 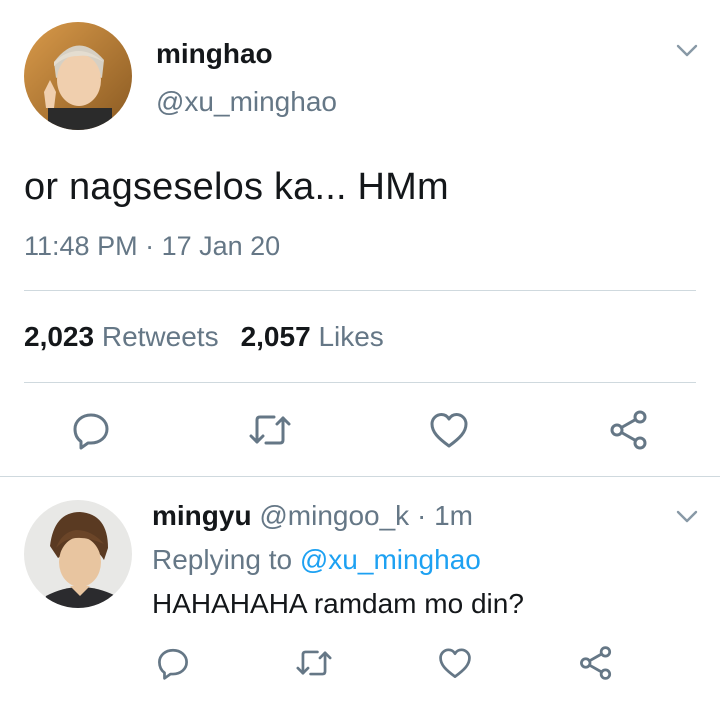 I want to click on replying-to-link: @xu_minghao, so click(x=390, y=559).